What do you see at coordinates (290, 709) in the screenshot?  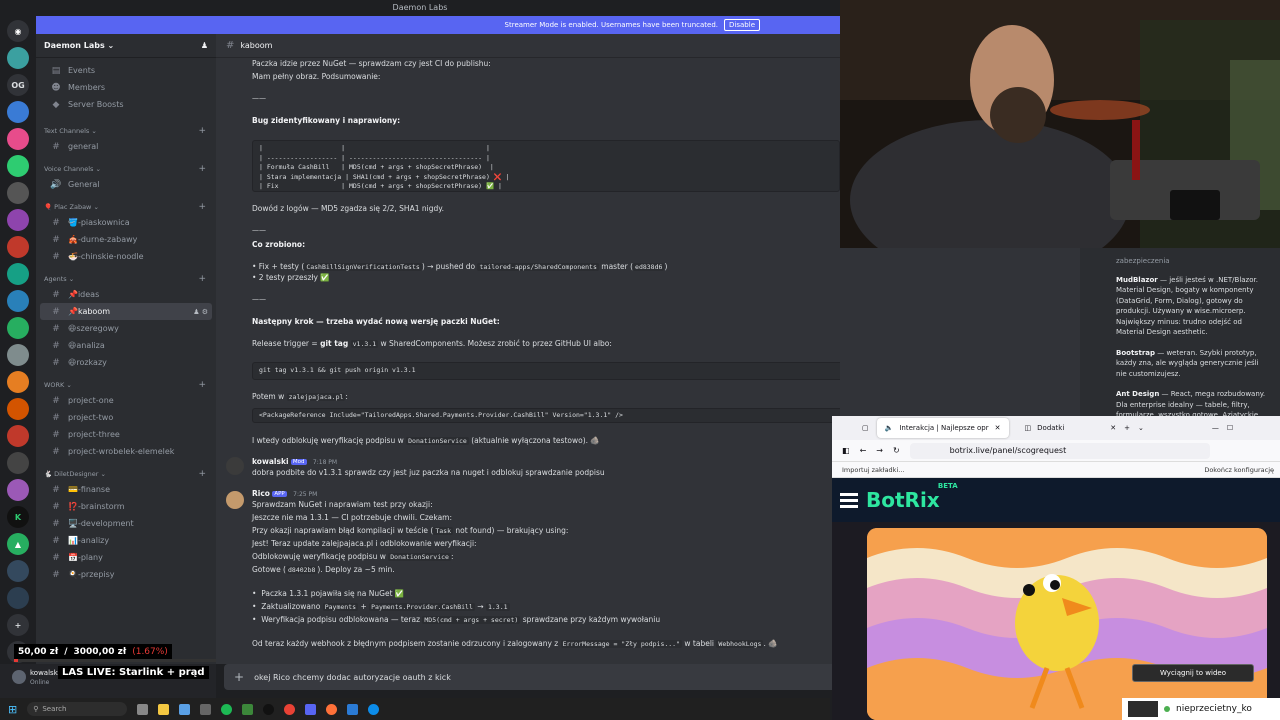 I see `chrome-icon` at bounding box center [290, 709].